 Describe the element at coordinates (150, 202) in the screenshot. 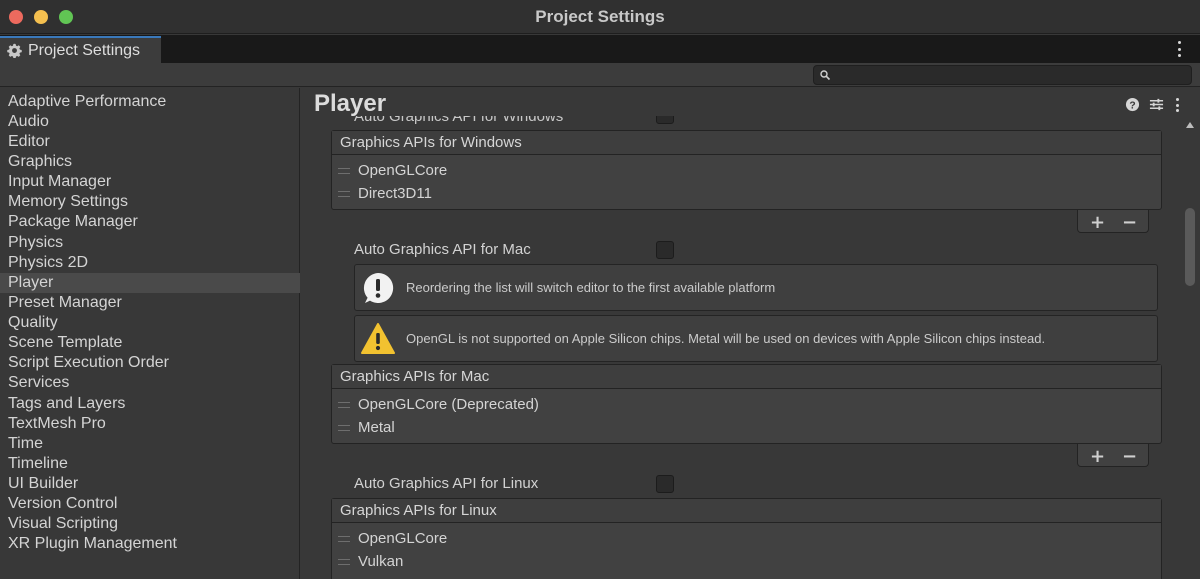

I see `sidebar-item-memory-settings: Memory Settings` at that location.